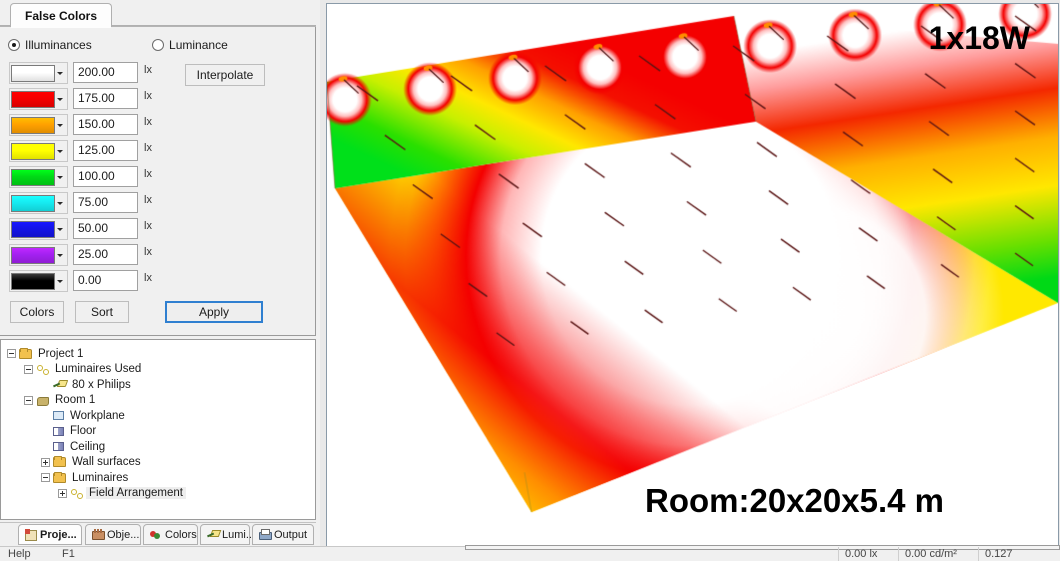 This screenshot has width=1060, height=561. What do you see at coordinates (105, 202) in the screenshot?
I see `illuminance-value-field: 75.00` at bounding box center [105, 202].